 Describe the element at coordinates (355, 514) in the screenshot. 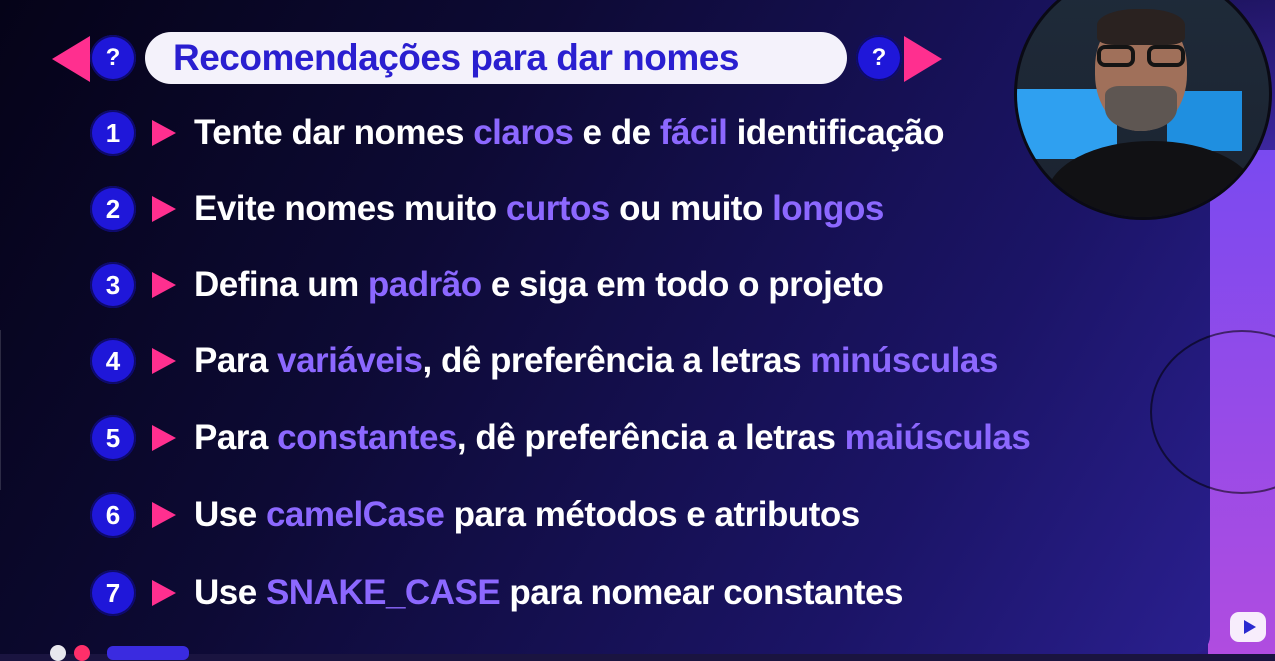

I see `highlighted-term: camelCase` at that location.